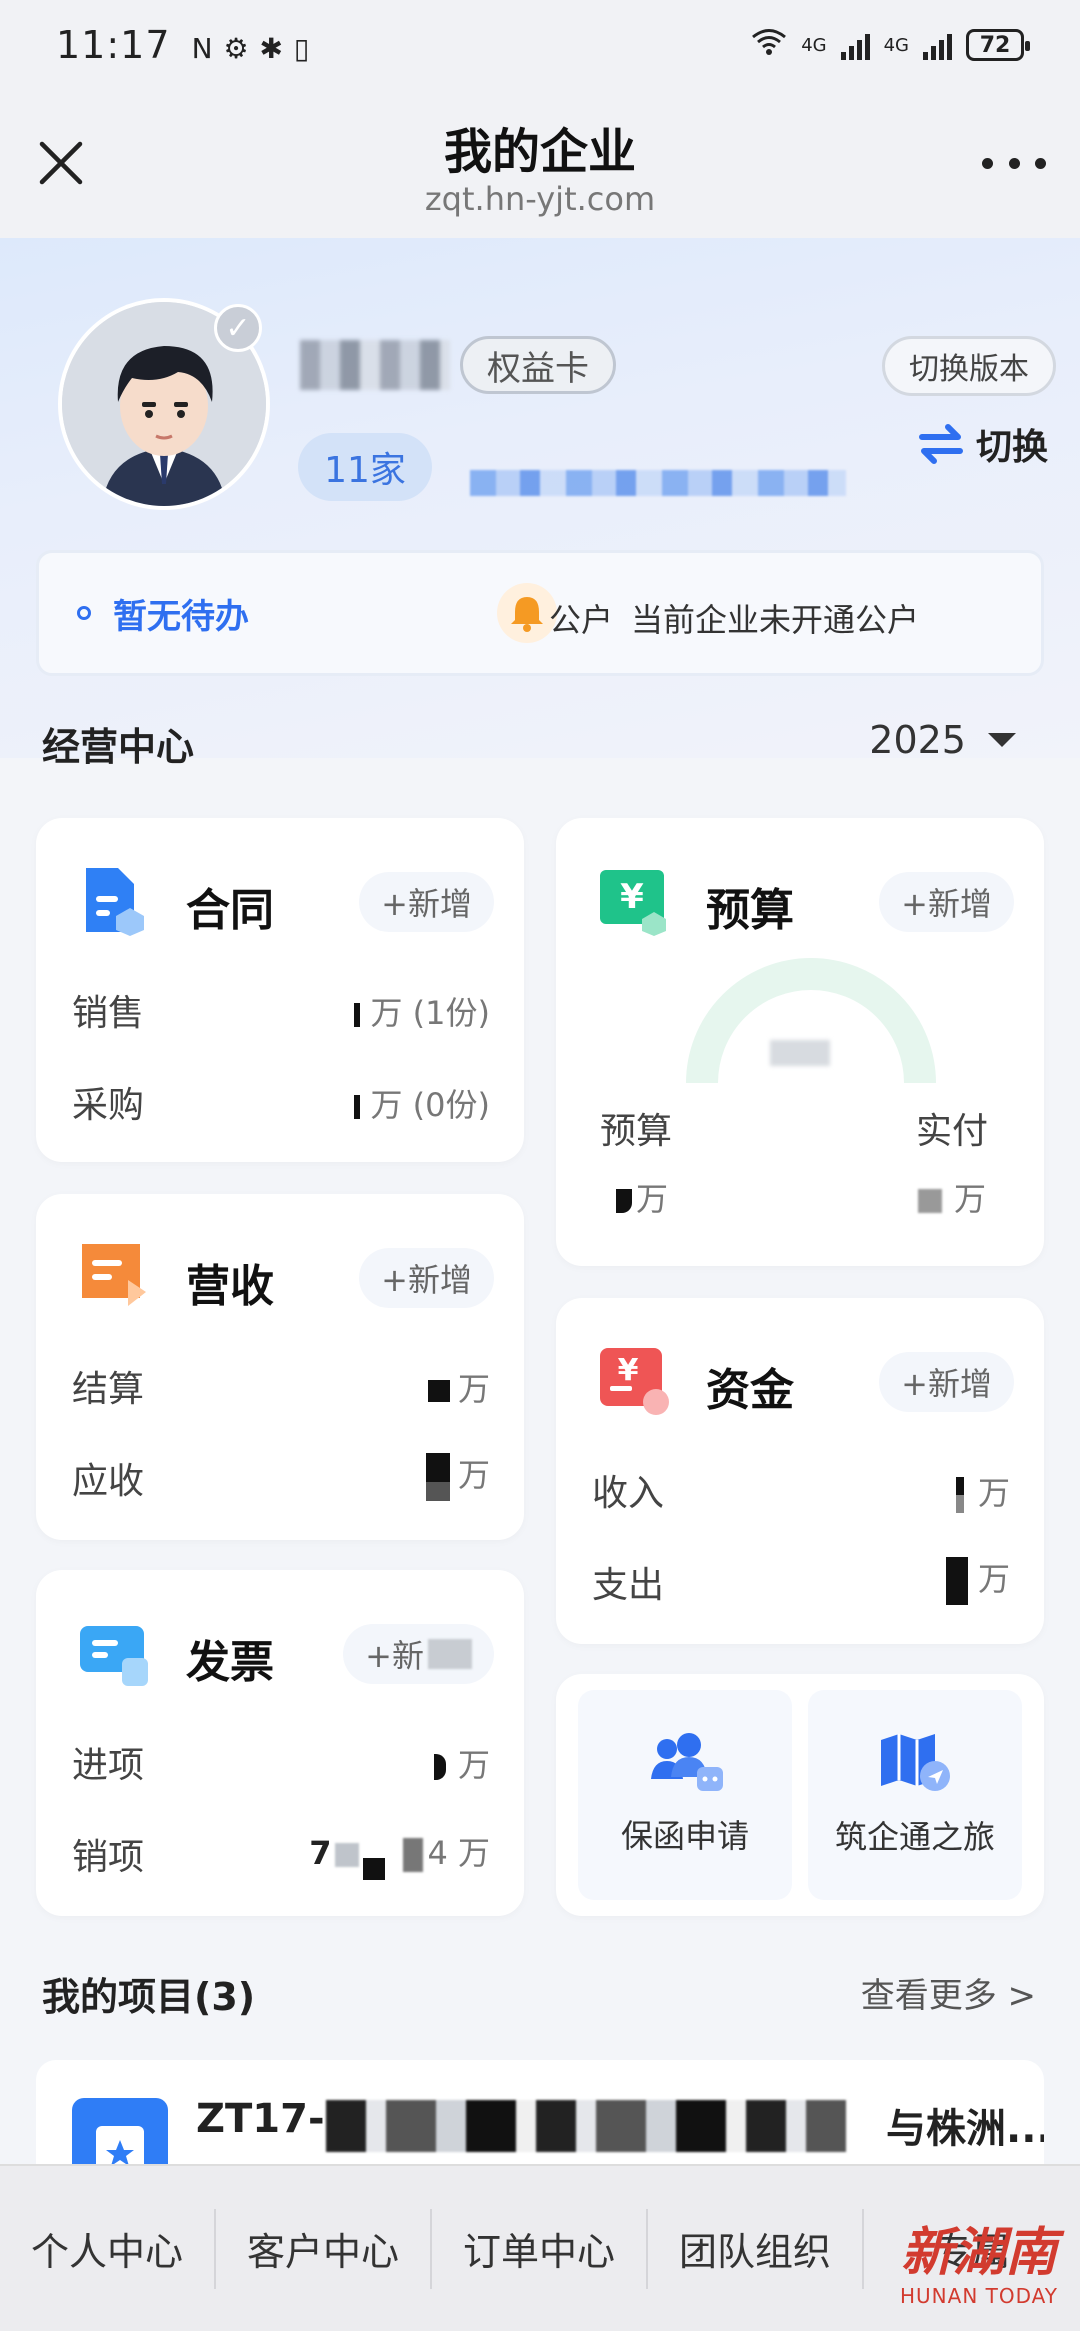  I want to click on contract-add-button: +新增, so click(426, 902).